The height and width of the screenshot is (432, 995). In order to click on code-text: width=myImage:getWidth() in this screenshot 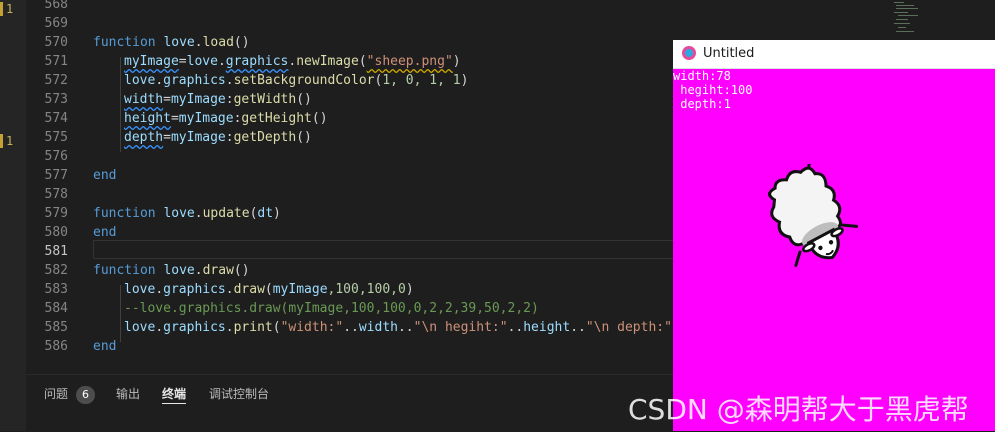, I will do `click(218, 99)`.